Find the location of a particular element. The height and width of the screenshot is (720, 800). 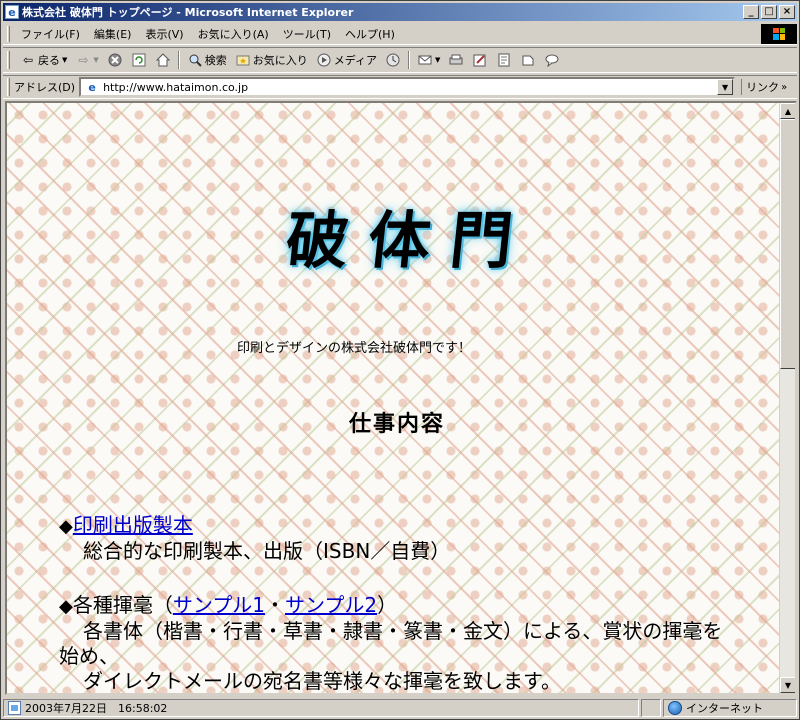

calligraphy-description-3: ダイレクトメールの宛名書等様々な揮毫を致します。 is located at coordinates (322, 681).